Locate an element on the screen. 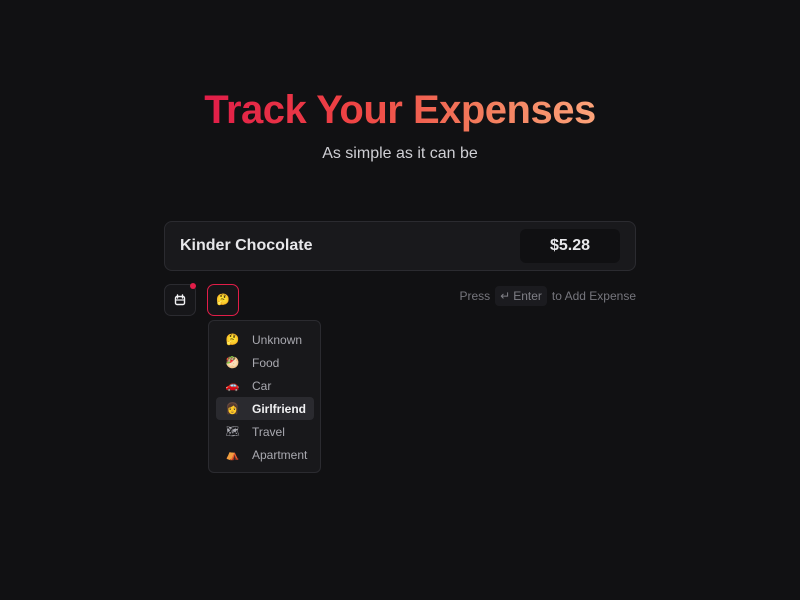 The width and height of the screenshot is (800, 600). category-option-label: Apartment is located at coordinates (280, 454).